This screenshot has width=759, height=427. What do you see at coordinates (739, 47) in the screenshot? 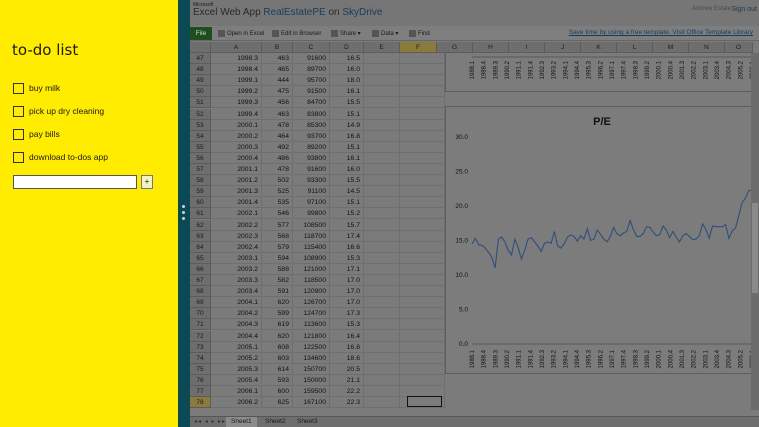
I see `column-header: O` at bounding box center [739, 47].